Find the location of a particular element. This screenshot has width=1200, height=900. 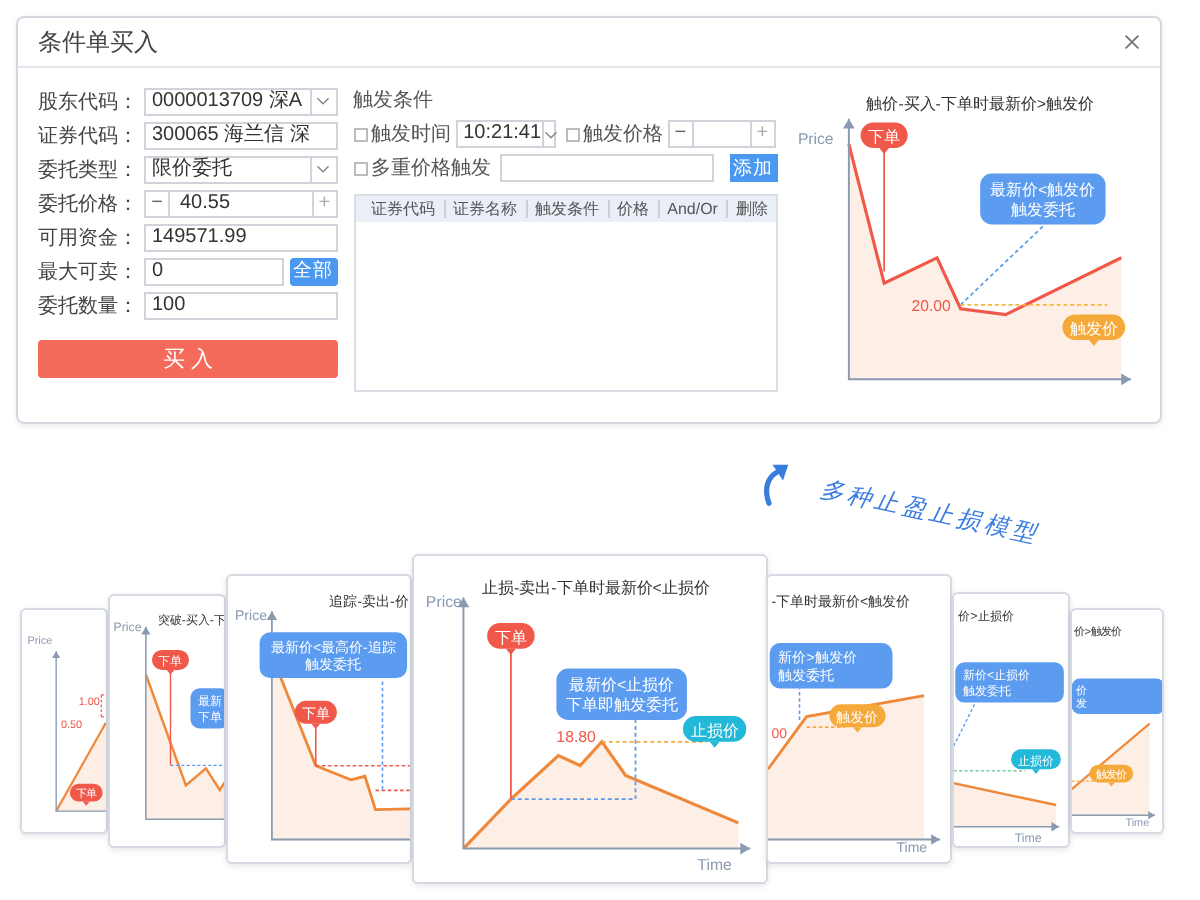

column-header: 价格 is located at coordinates (634, 209).